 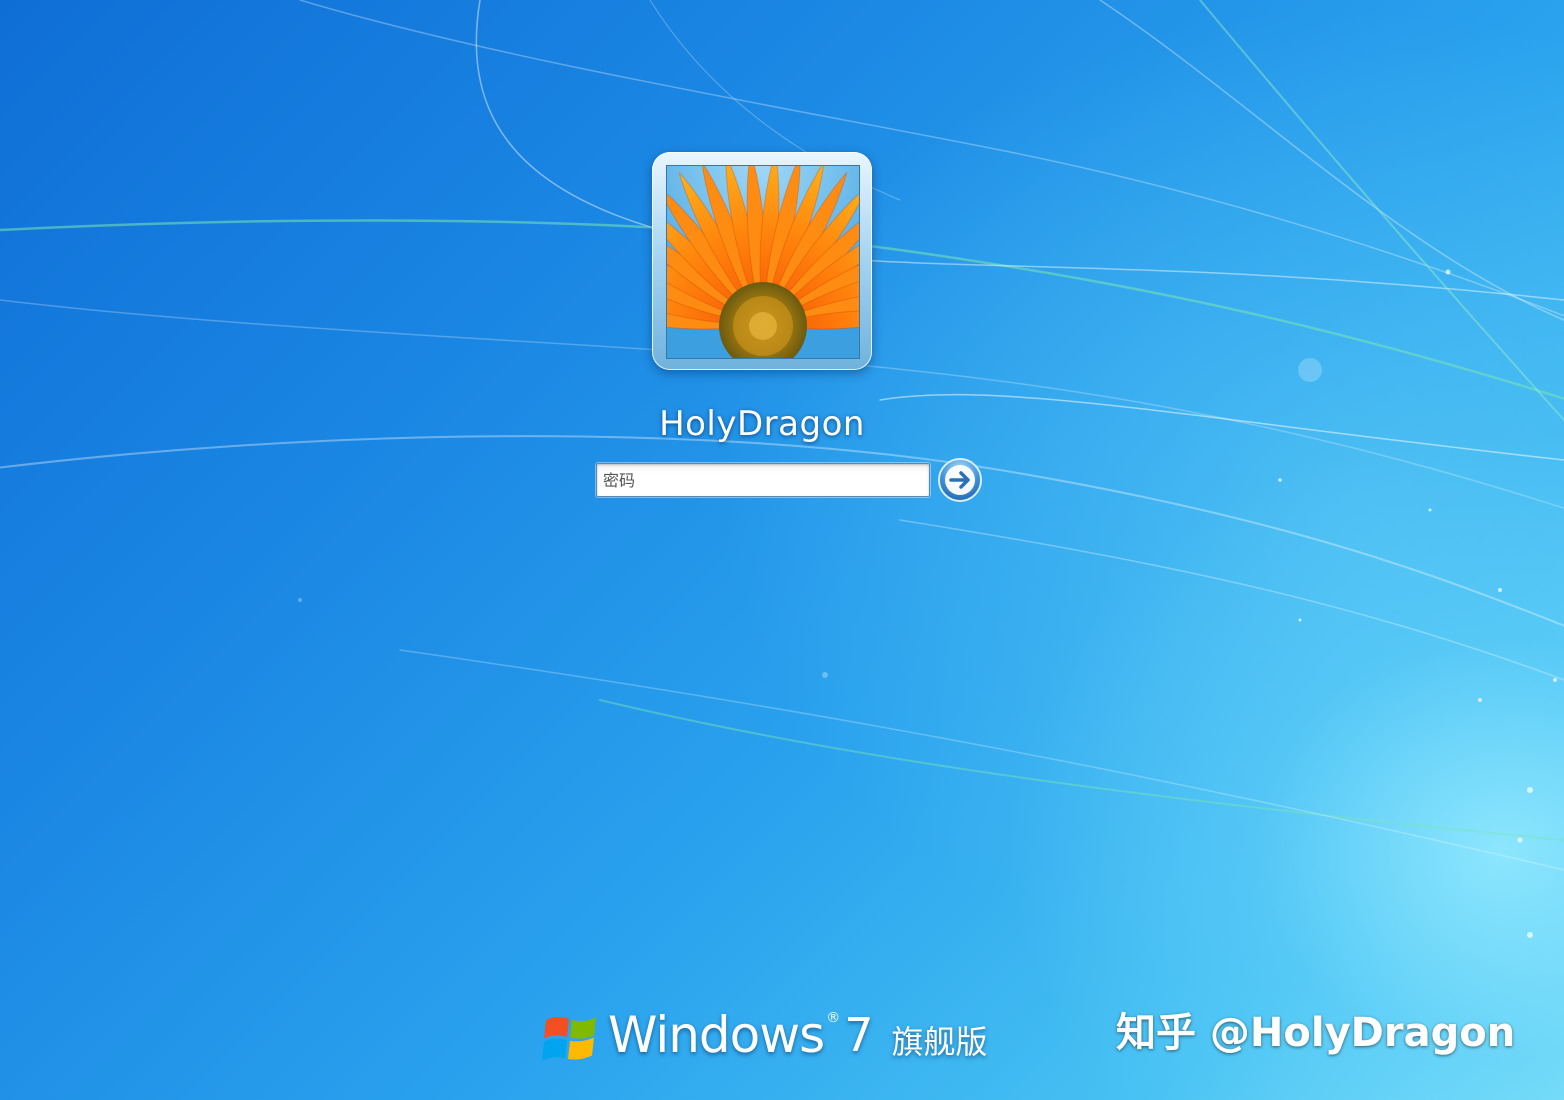 I want to click on user-avatar-frame, so click(x=762, y=261).